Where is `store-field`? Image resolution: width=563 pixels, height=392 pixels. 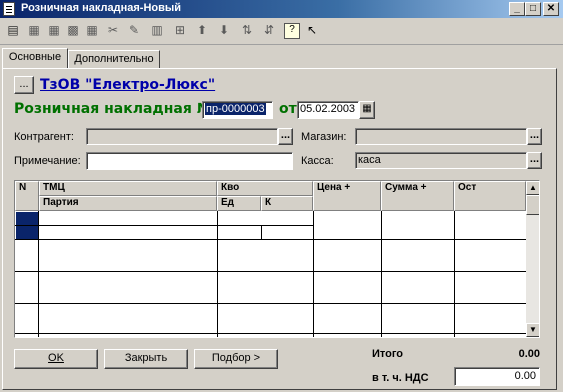 store-field is located at coordinates (441, 136).